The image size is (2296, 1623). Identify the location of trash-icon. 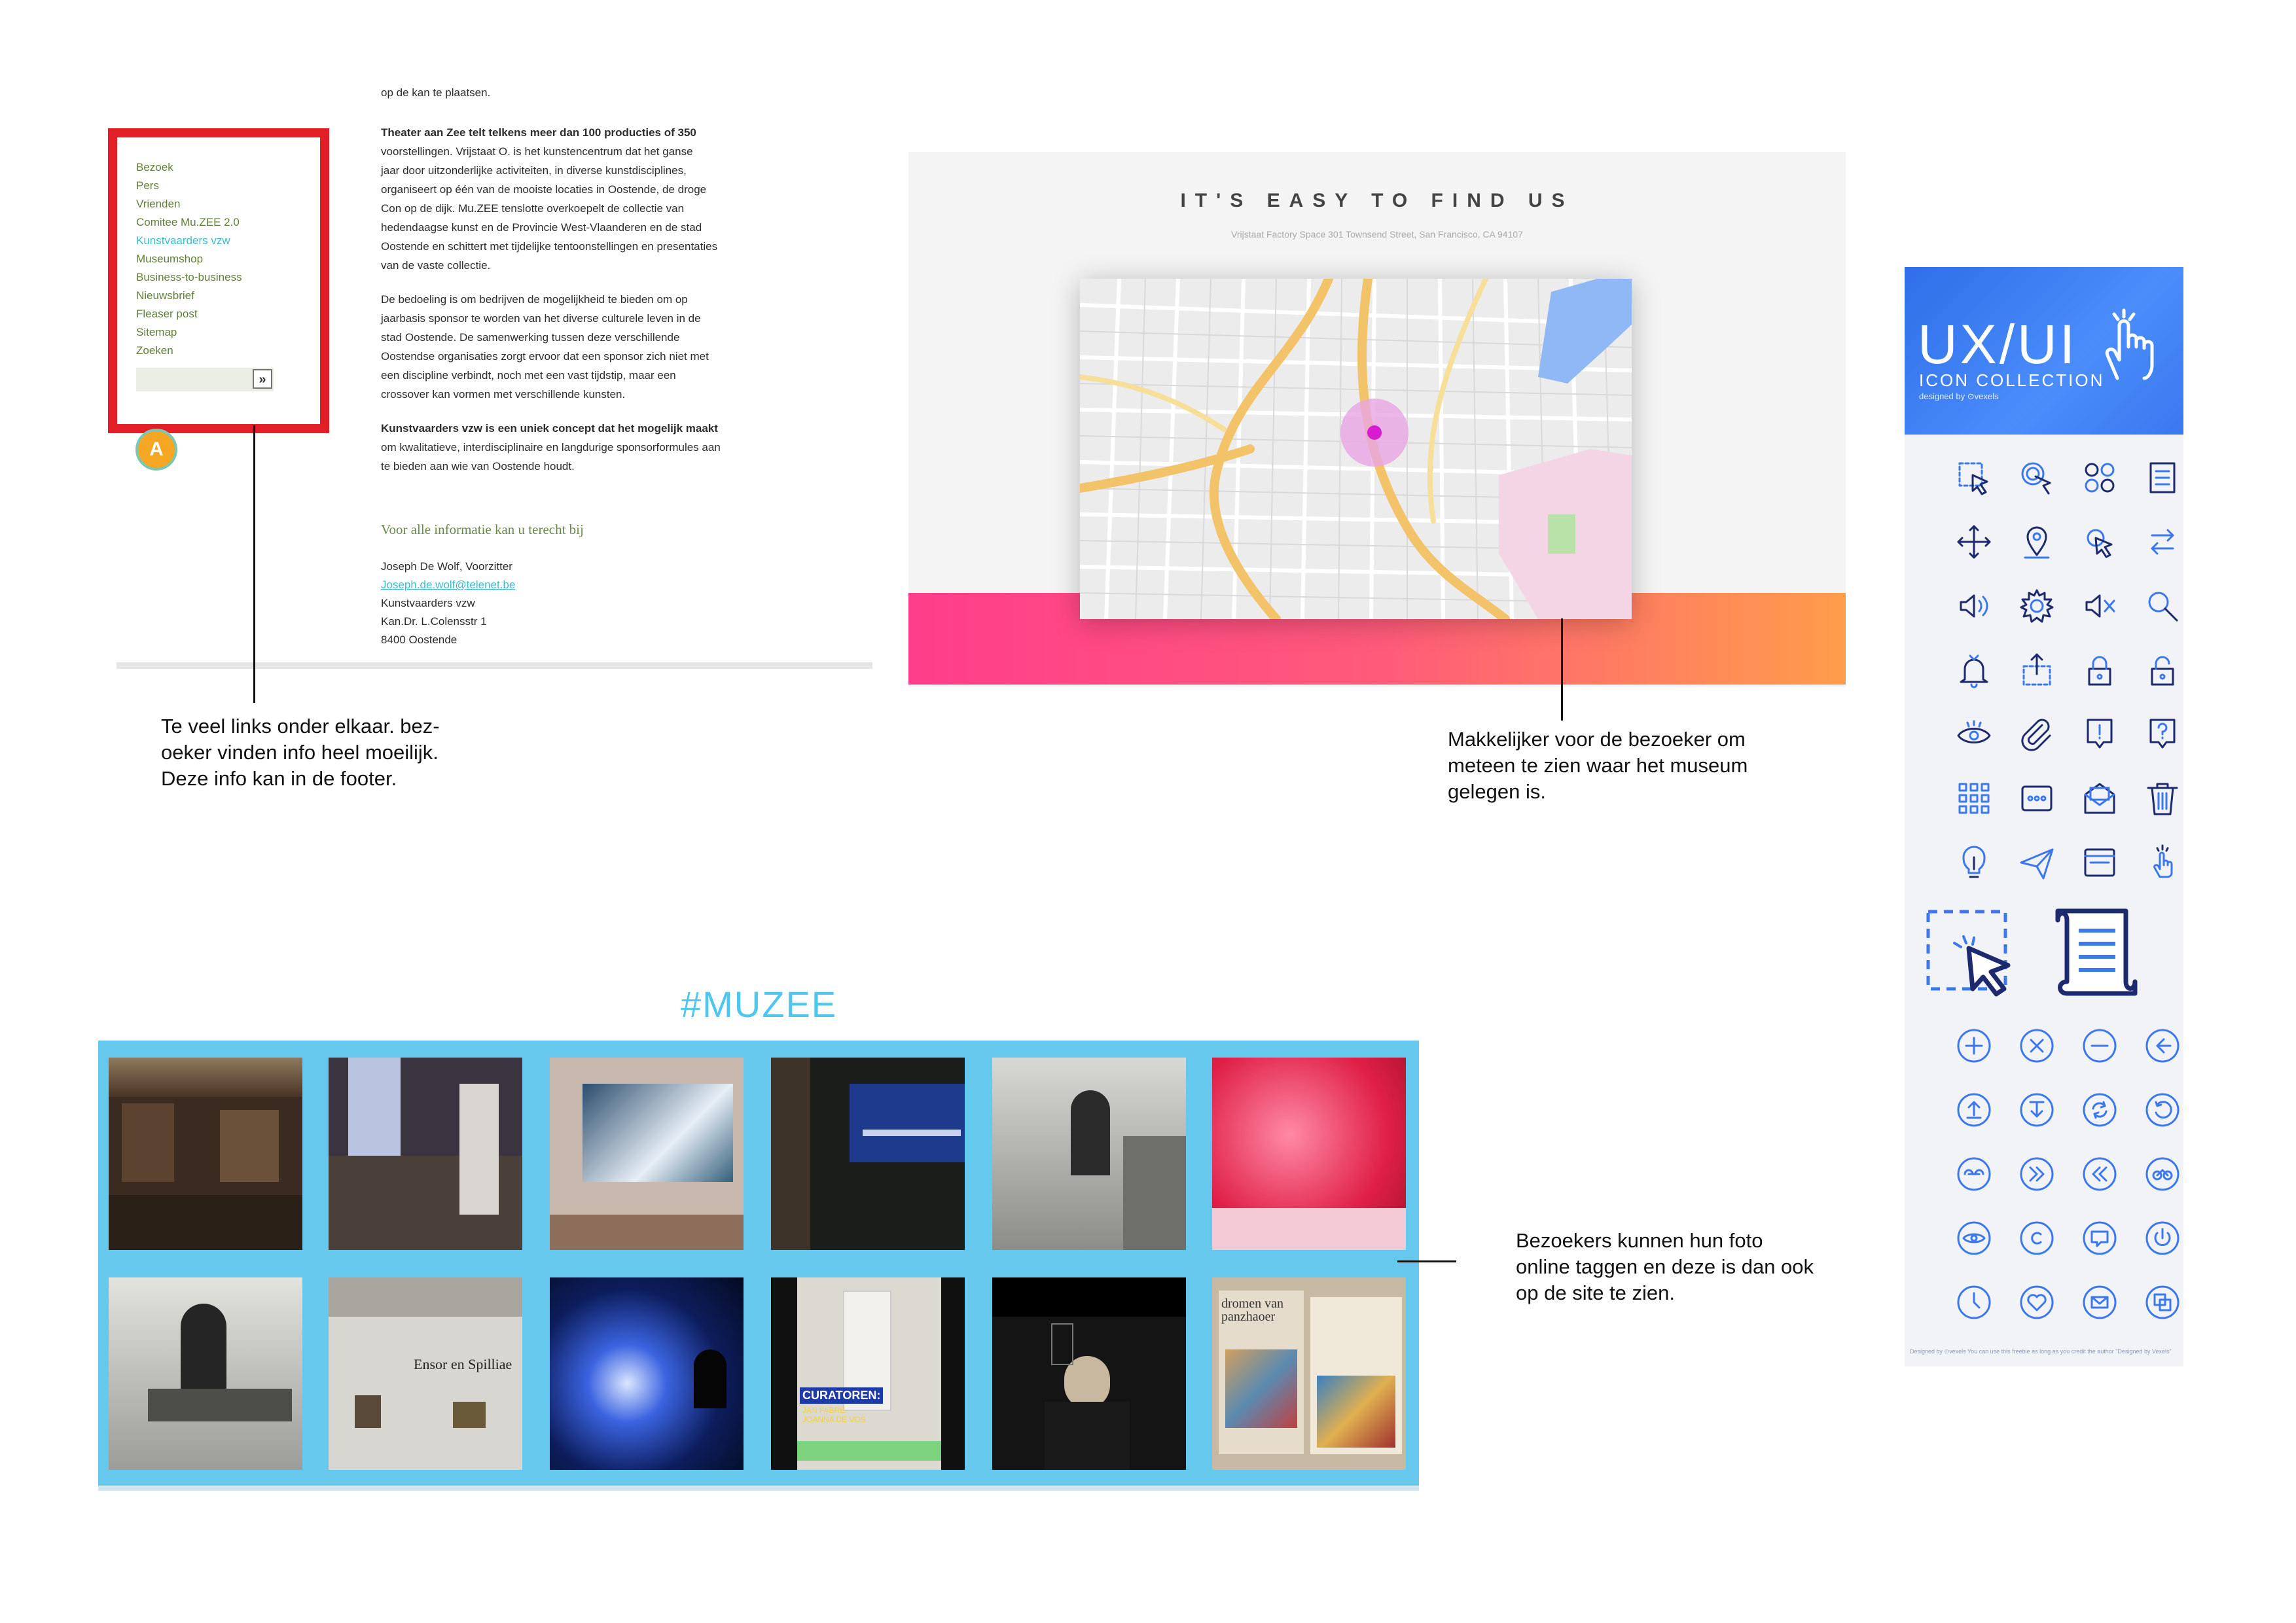
(2162, 799).